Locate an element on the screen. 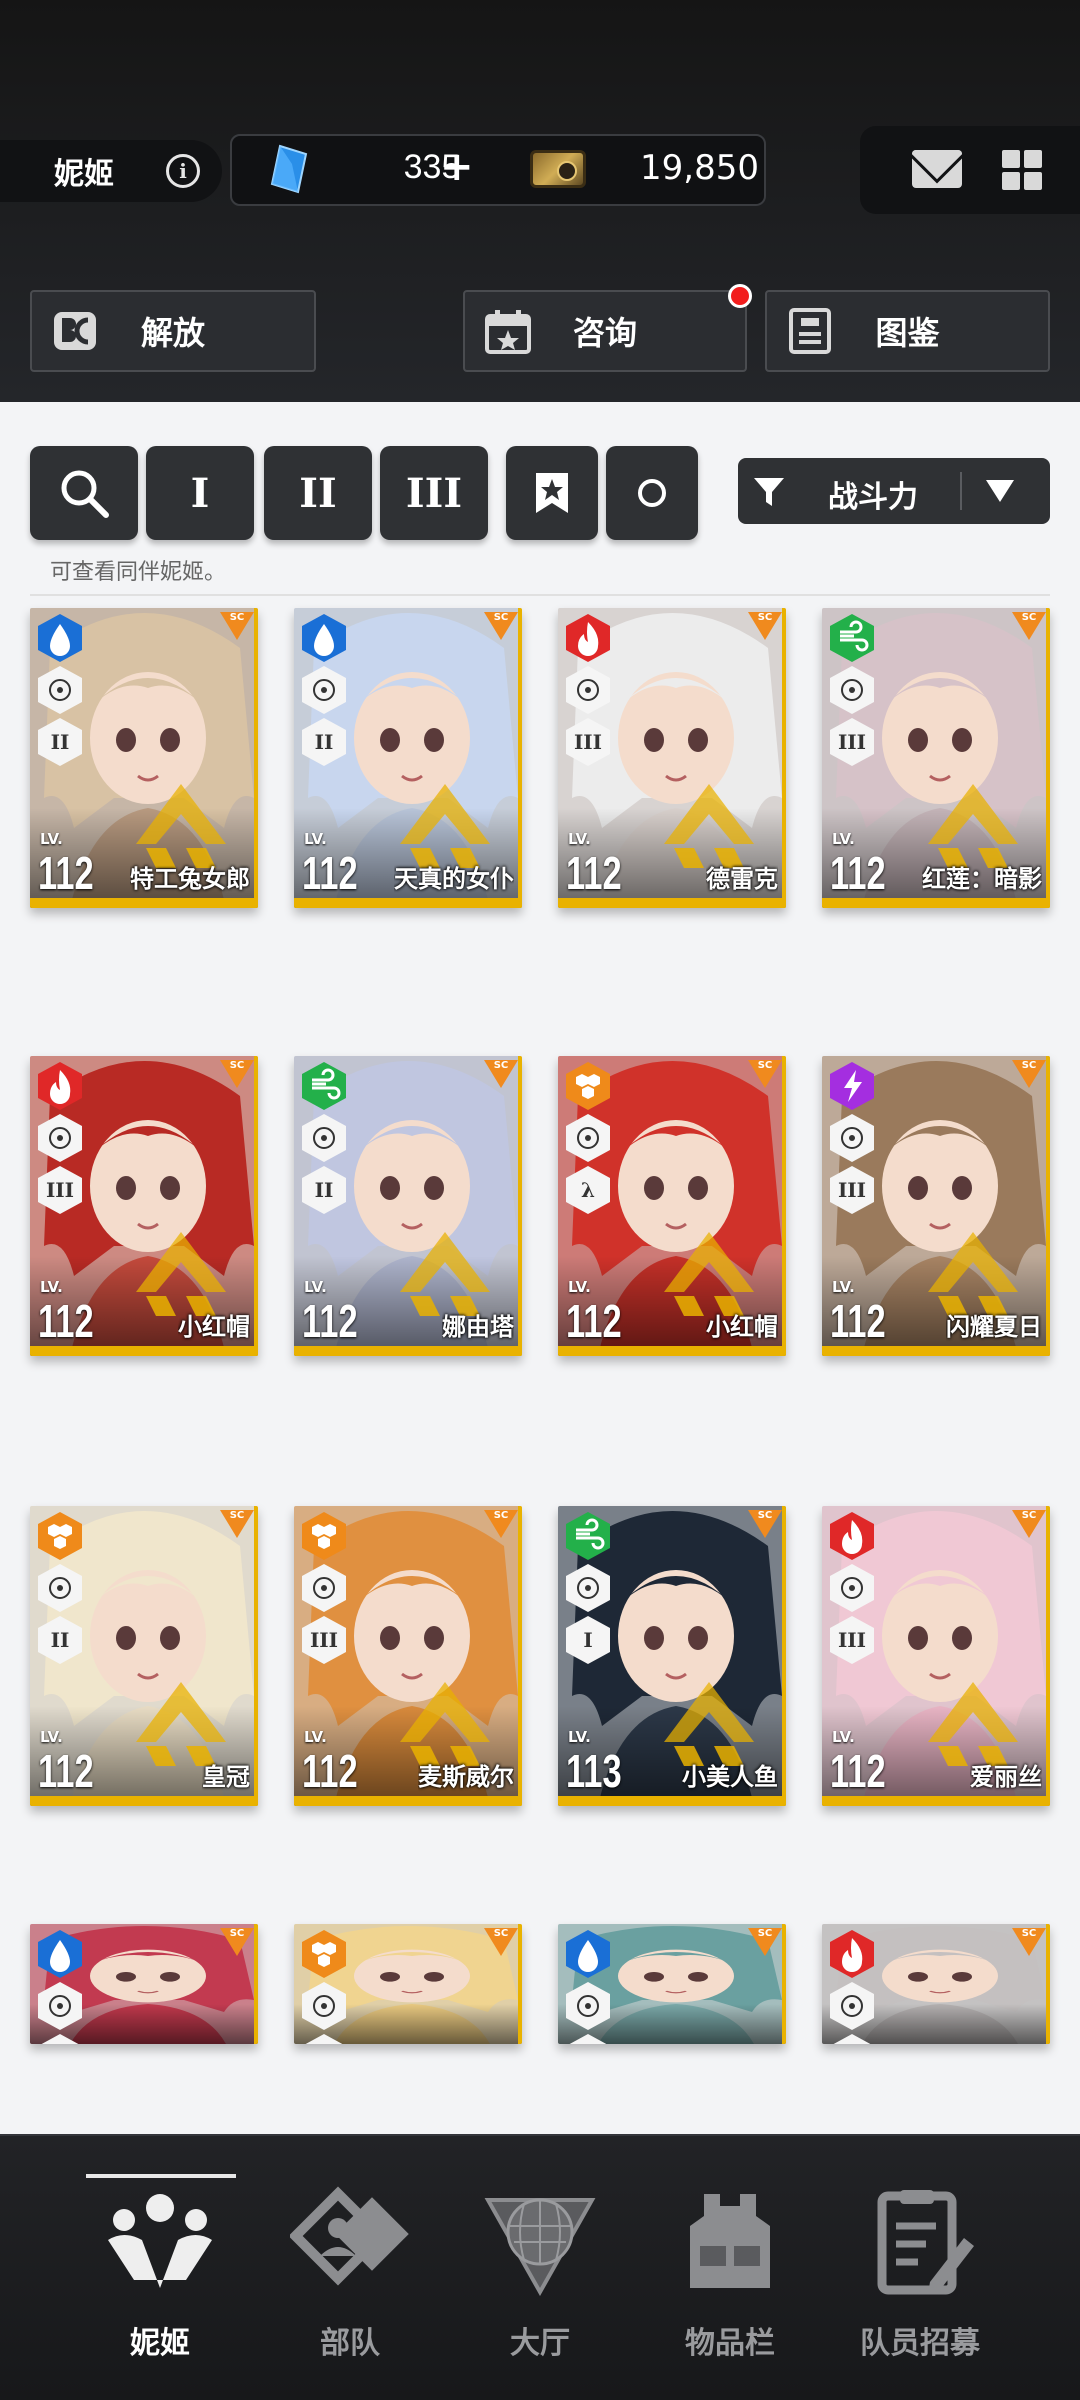 This screenshot has height=2400, width=1080. nav-label-lobby: 大厅 is located at coordinates (540, 2343).